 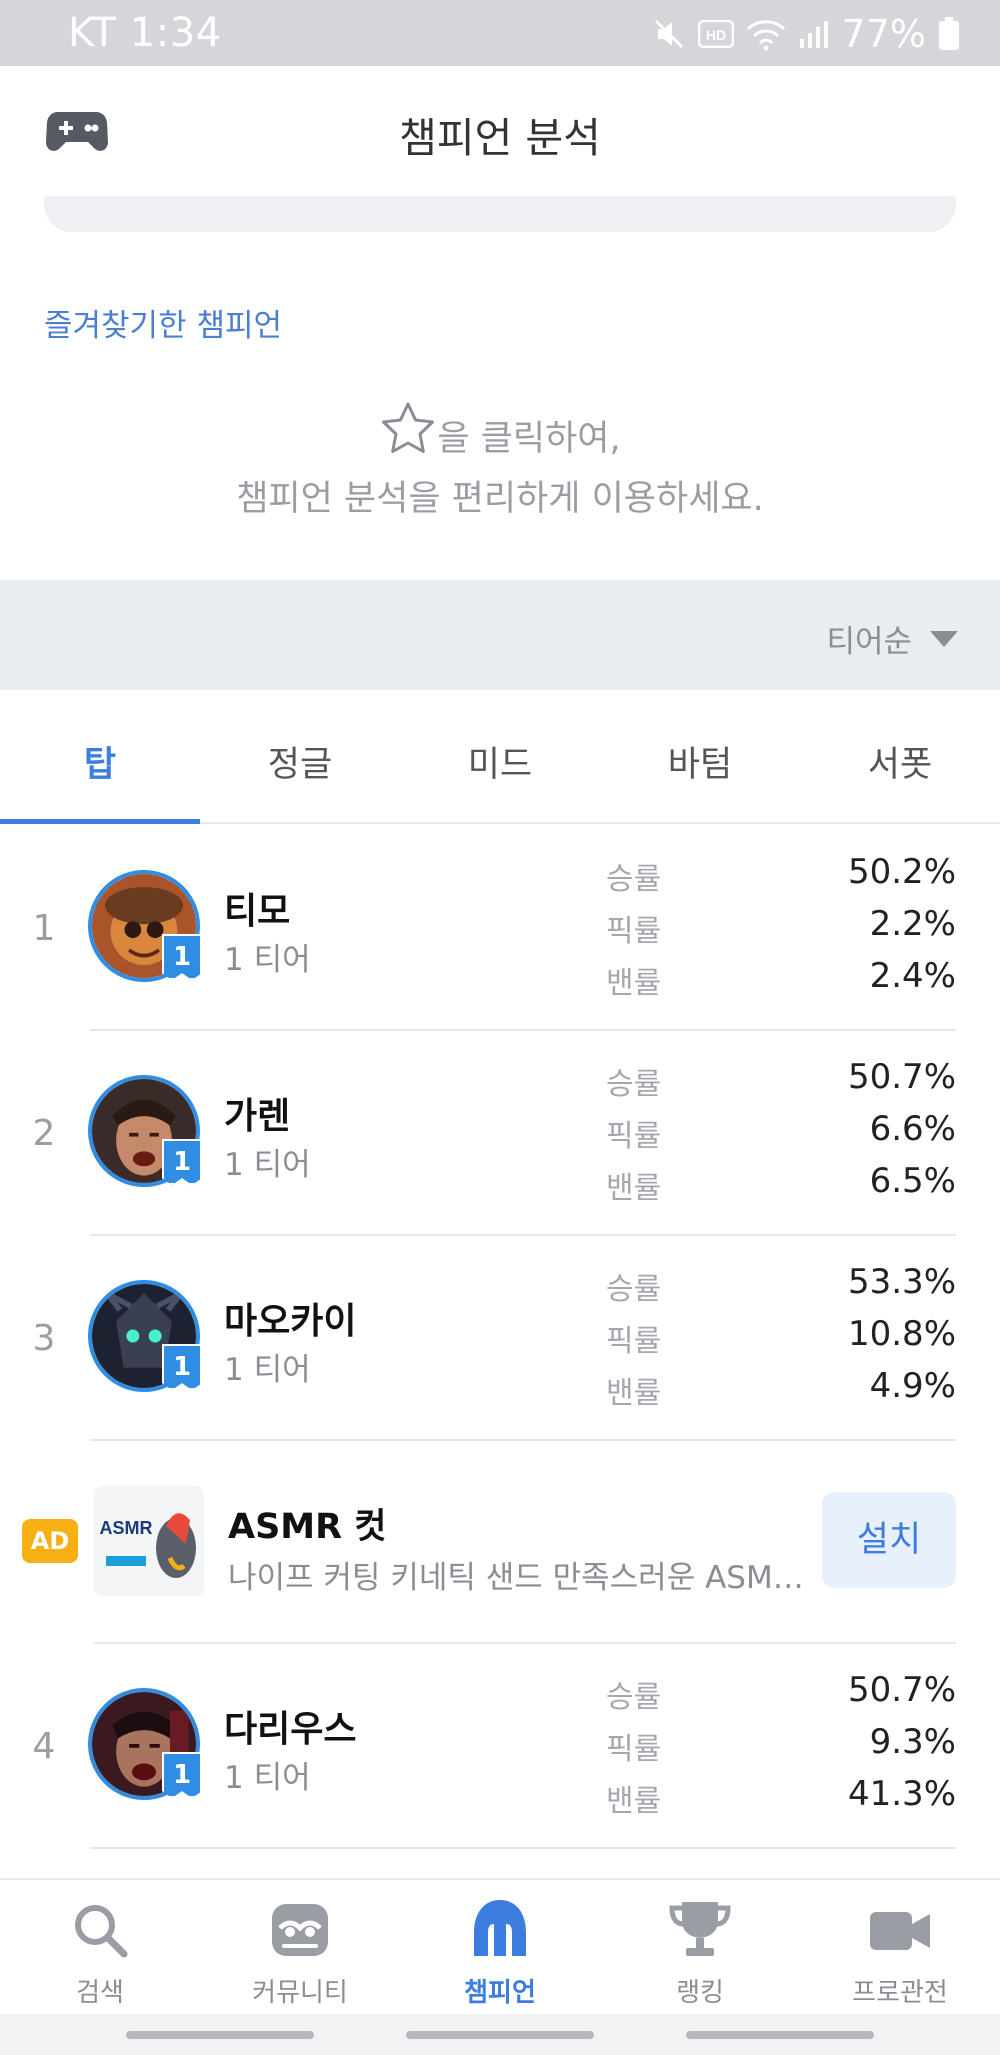 I want to click on nav-label: 프로관전, so click(x=900, y=1993).